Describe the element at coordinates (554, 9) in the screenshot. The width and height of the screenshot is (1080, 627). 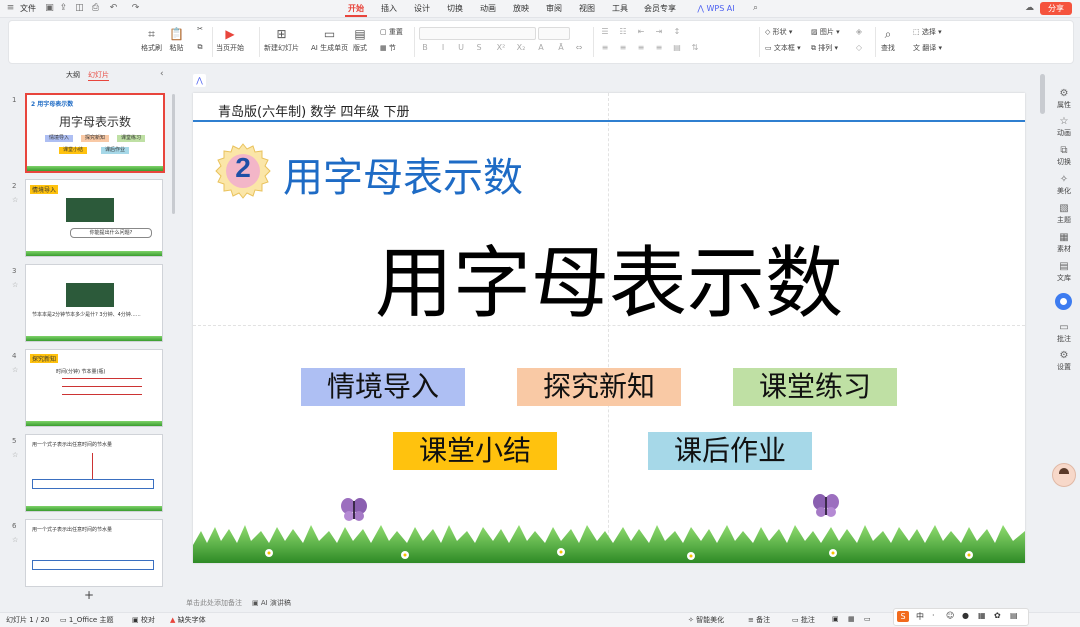
I see `tab-review: 审阅` at that location.